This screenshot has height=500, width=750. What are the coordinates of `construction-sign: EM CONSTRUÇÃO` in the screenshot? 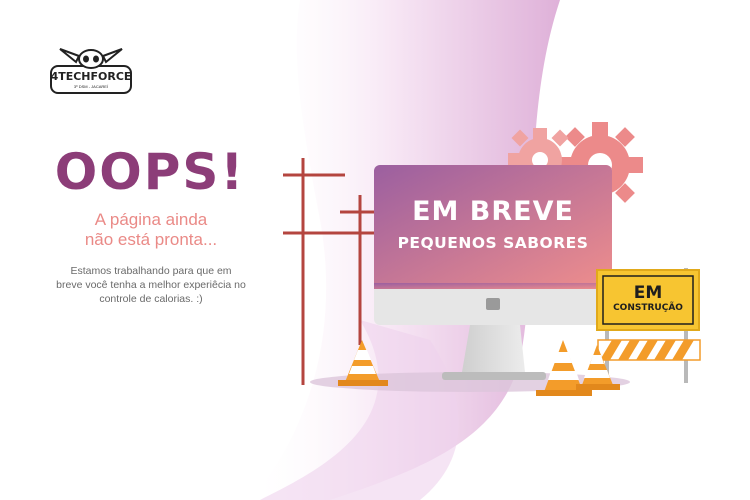 It's located at (648, 300).